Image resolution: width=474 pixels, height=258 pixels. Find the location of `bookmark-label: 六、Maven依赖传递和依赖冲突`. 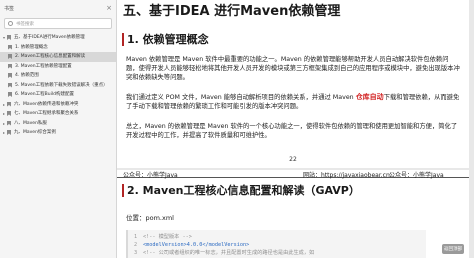

bookmark-label: 六、Maven依赖传递和依赖冲突 is located at coordinates (46, 104).